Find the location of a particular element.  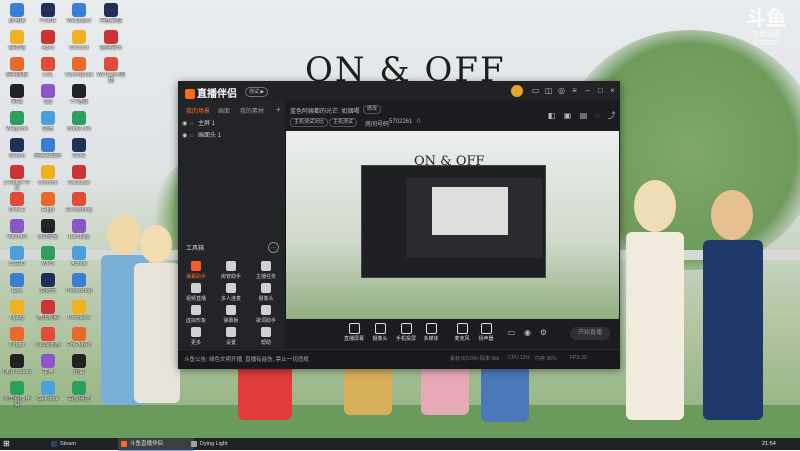

share-icon: ⤴ is located at coordinates (611, 115).